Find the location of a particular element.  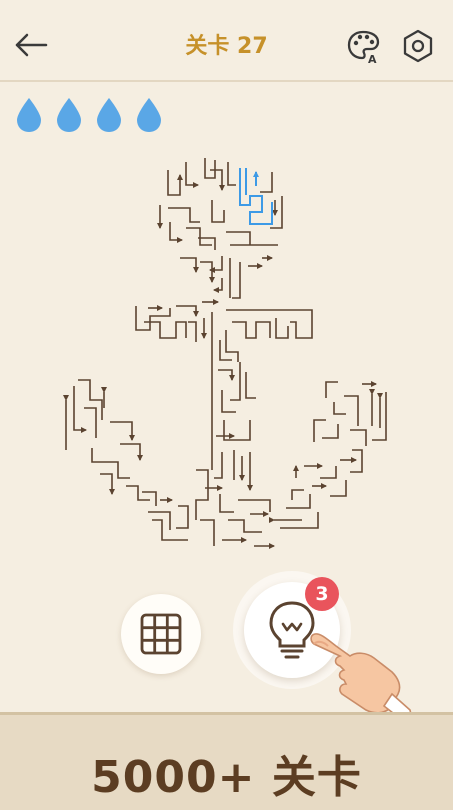

theme-button: A is located at coordinates (364, 47).